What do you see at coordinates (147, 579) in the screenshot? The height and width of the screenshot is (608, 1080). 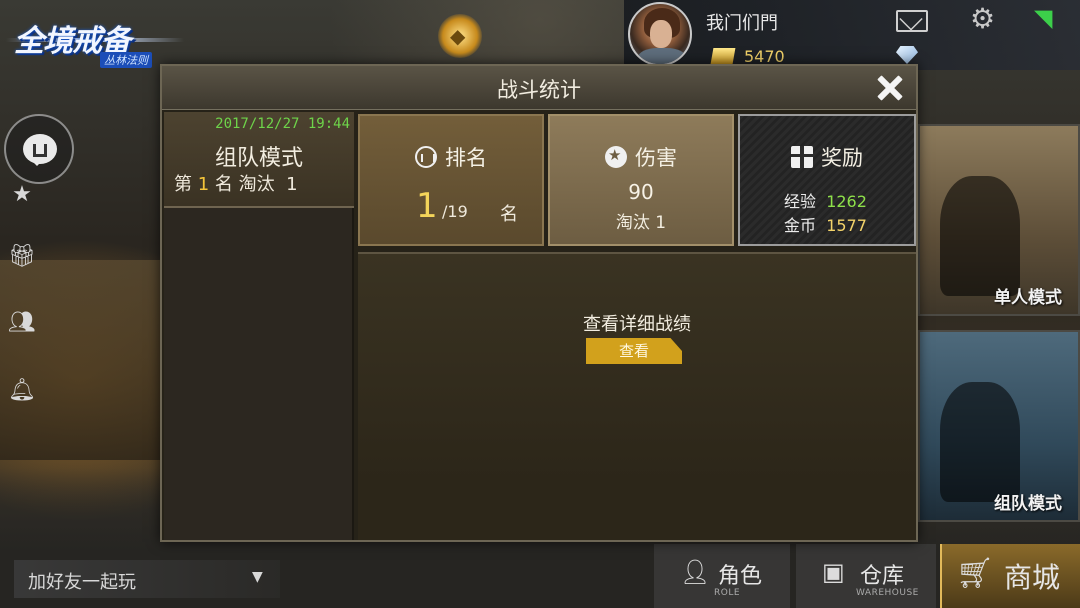 I see `invite-friends-bar: 加好友一起玩 ▼` at bounding box center [147, 579].